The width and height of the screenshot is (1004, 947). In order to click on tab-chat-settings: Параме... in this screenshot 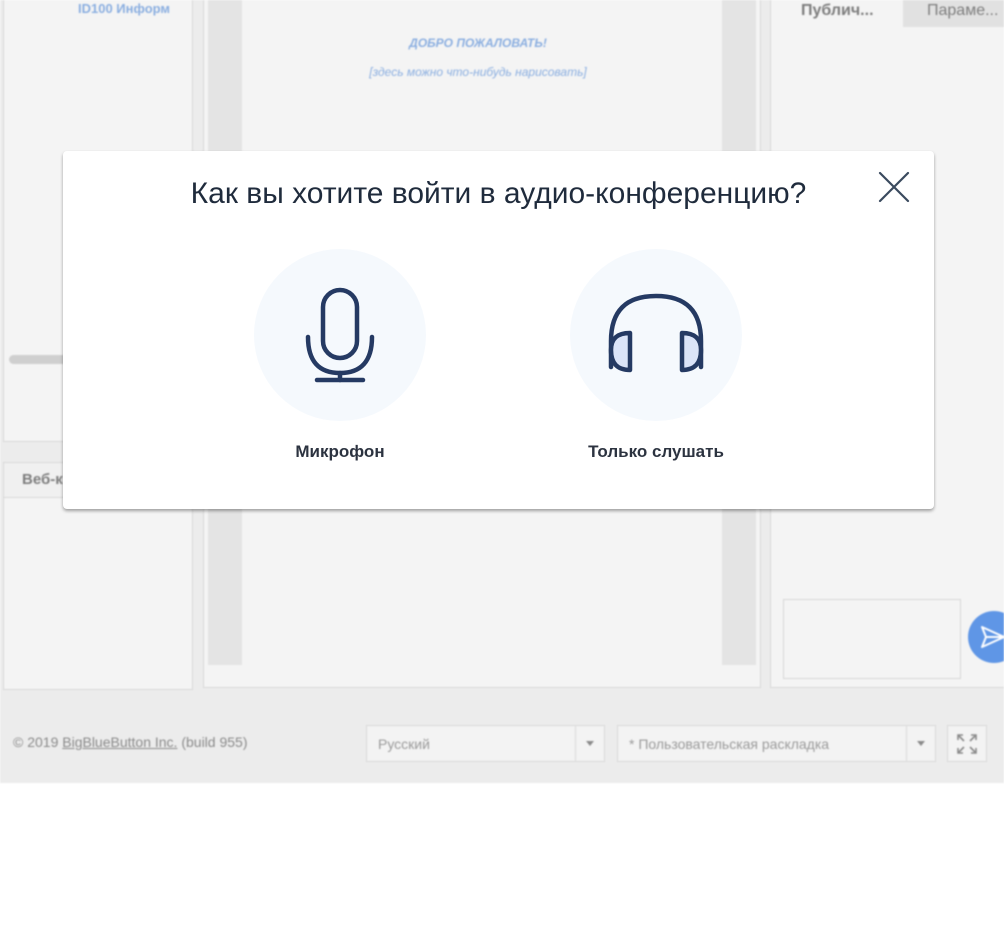, I will do `click(953, 13)`.